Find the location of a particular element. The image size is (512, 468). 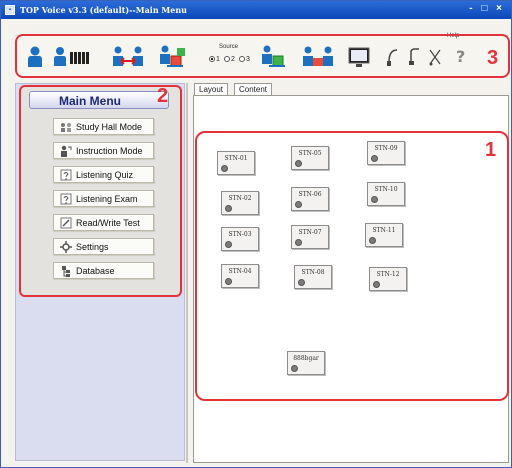

menu-item-database: Database is located at coordinates (103, 270).